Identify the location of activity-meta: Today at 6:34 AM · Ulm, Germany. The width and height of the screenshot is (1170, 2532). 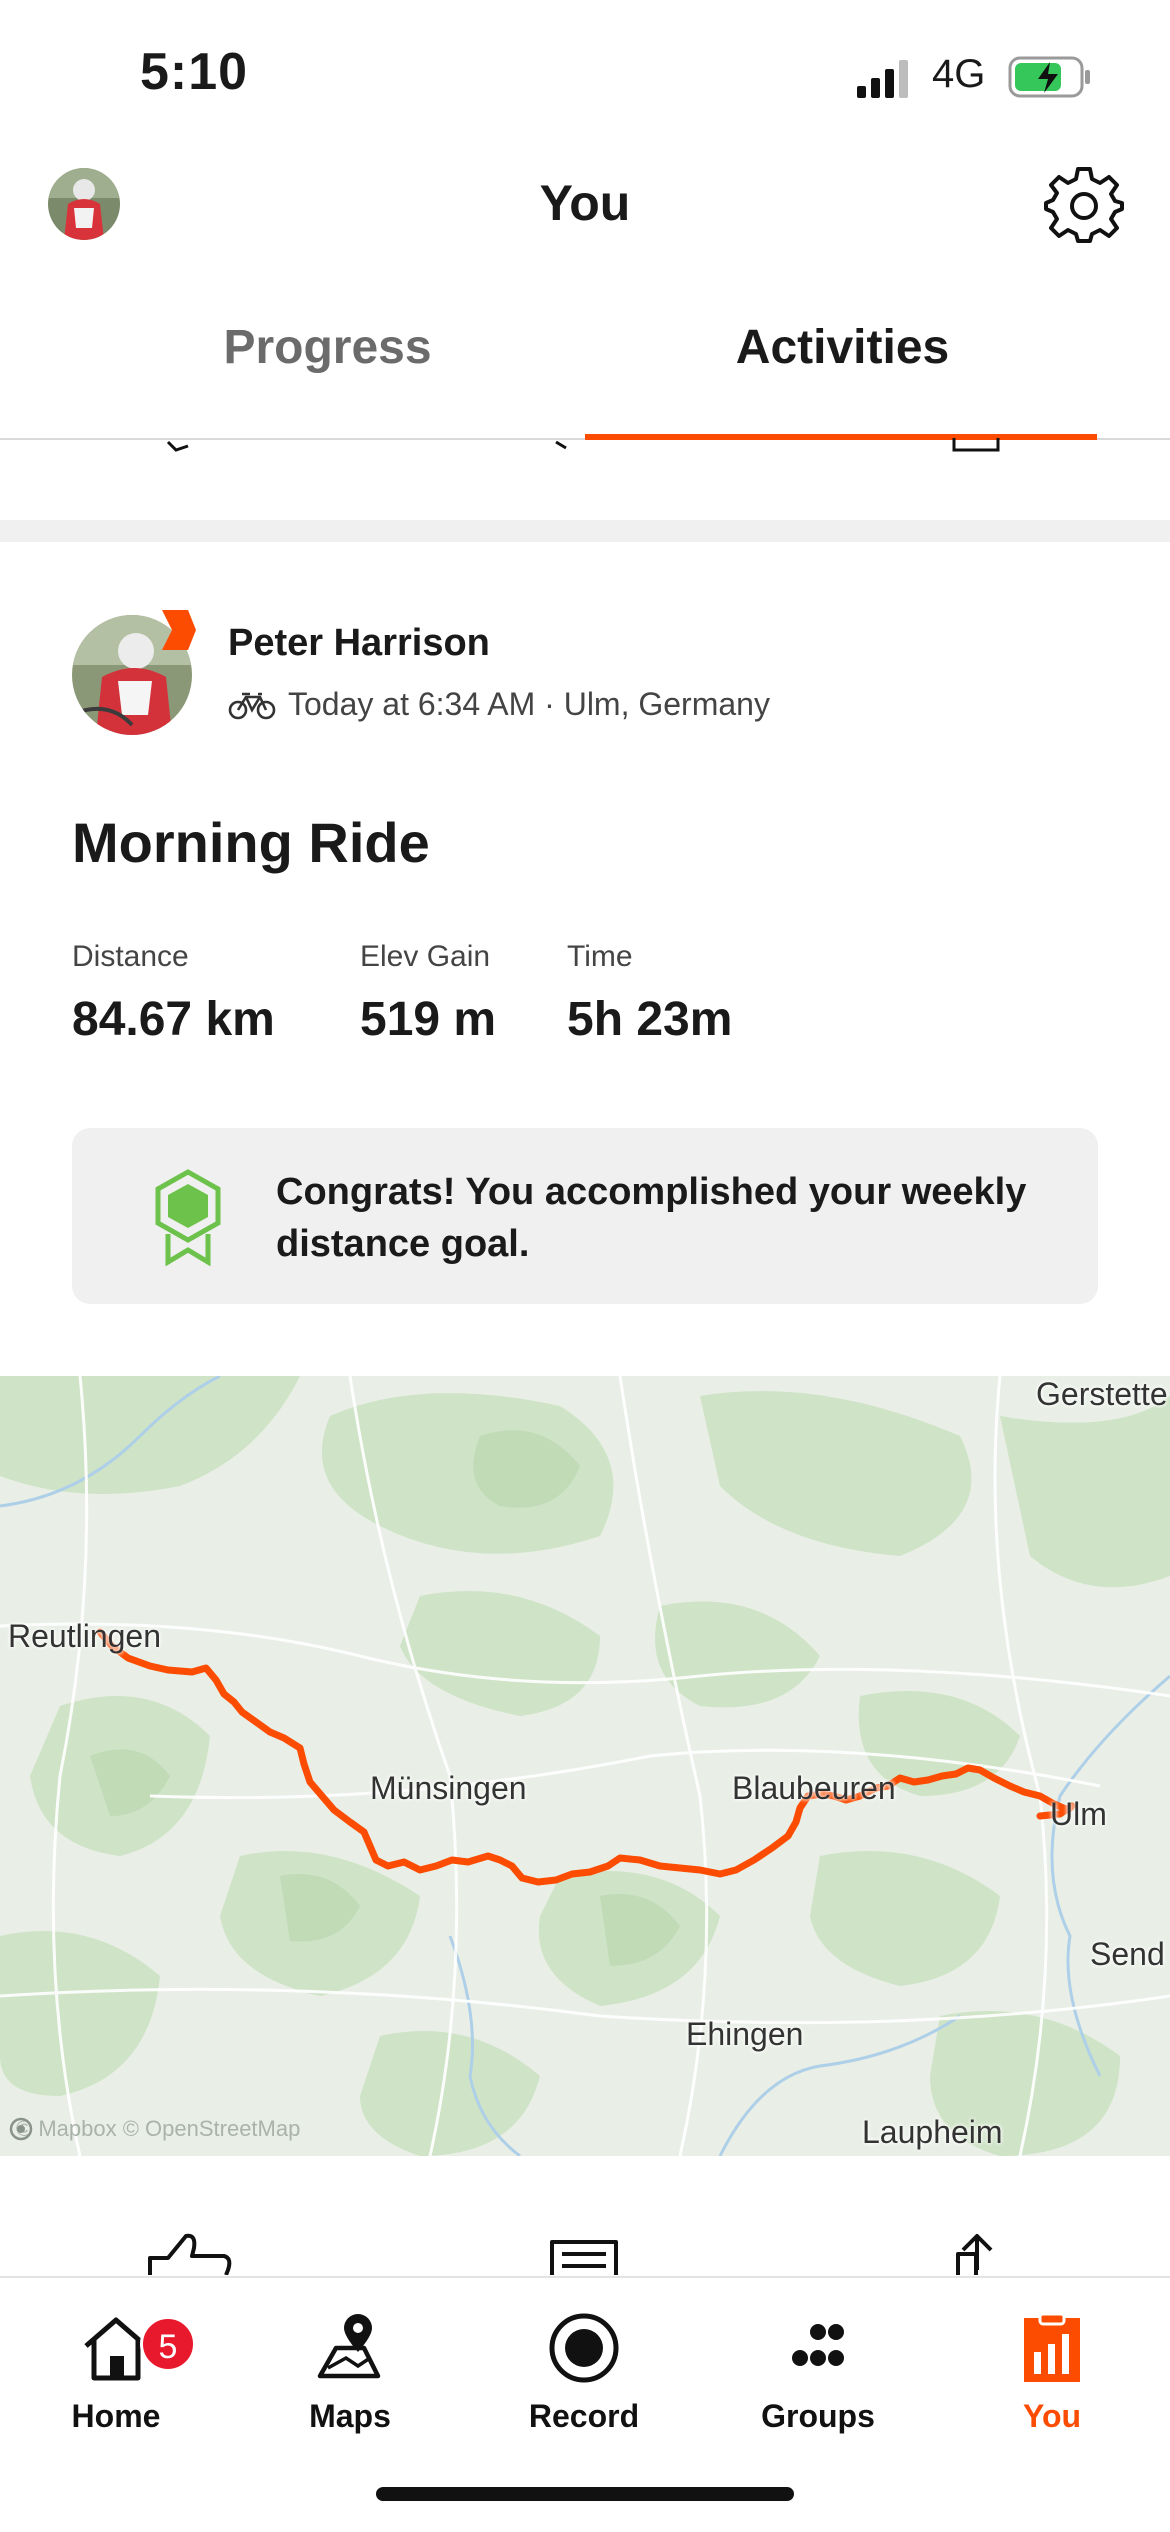
(499, 704).